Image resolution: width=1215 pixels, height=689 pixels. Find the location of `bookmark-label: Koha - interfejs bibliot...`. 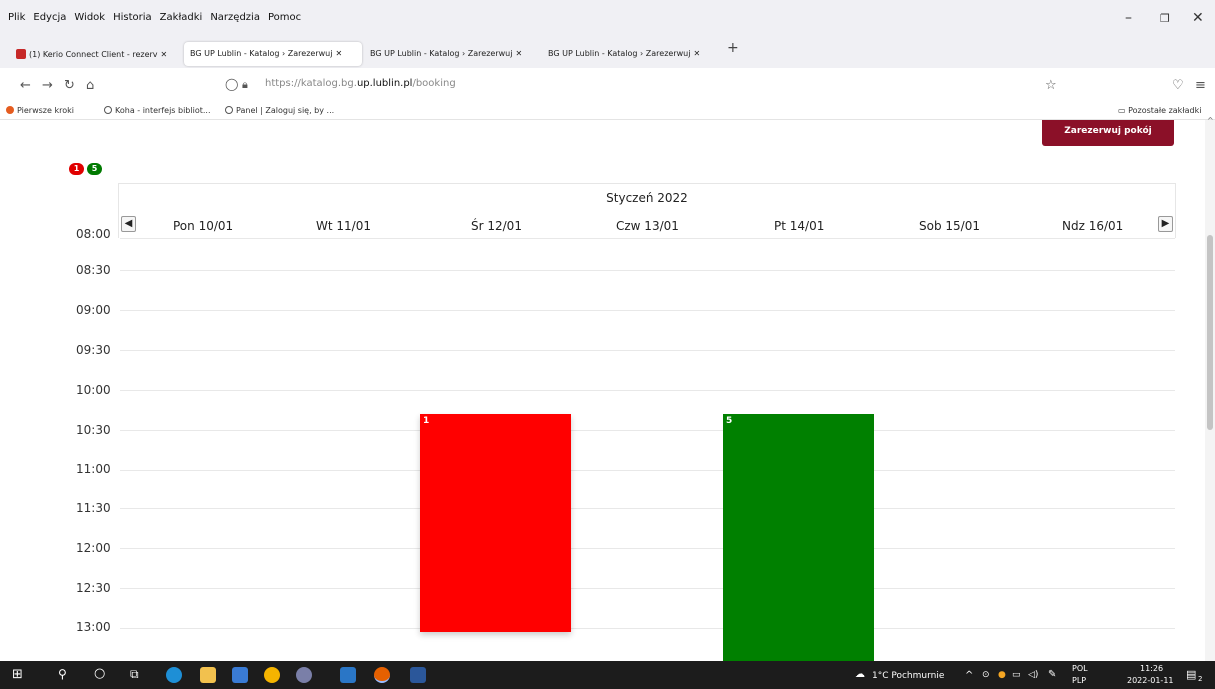

bookmark-label: Koha - interfejs bibliot... is located at coordinates (163, 110).